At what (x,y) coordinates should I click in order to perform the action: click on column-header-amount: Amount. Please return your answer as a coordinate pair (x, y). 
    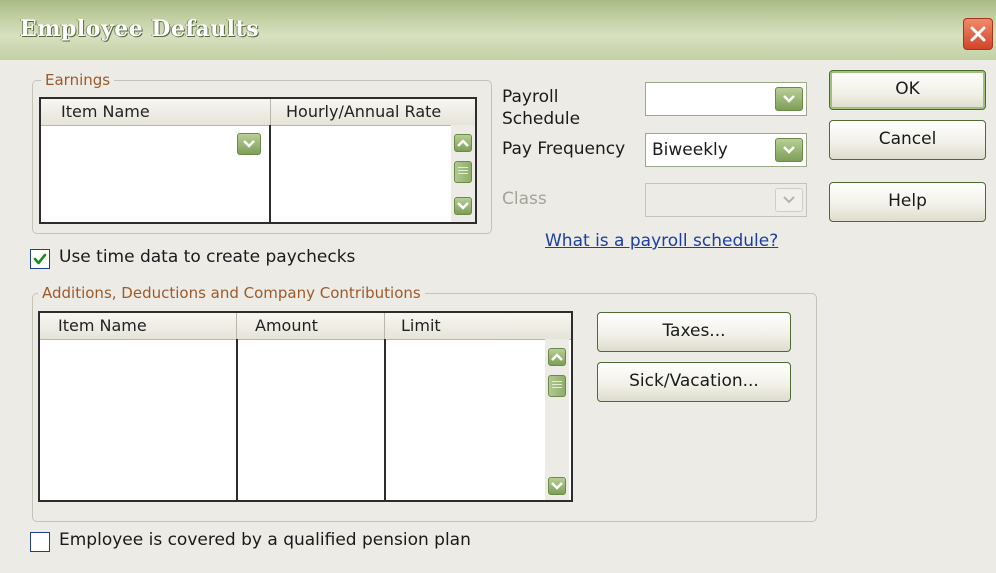
    Looking at the image, I should click on (286, 325).